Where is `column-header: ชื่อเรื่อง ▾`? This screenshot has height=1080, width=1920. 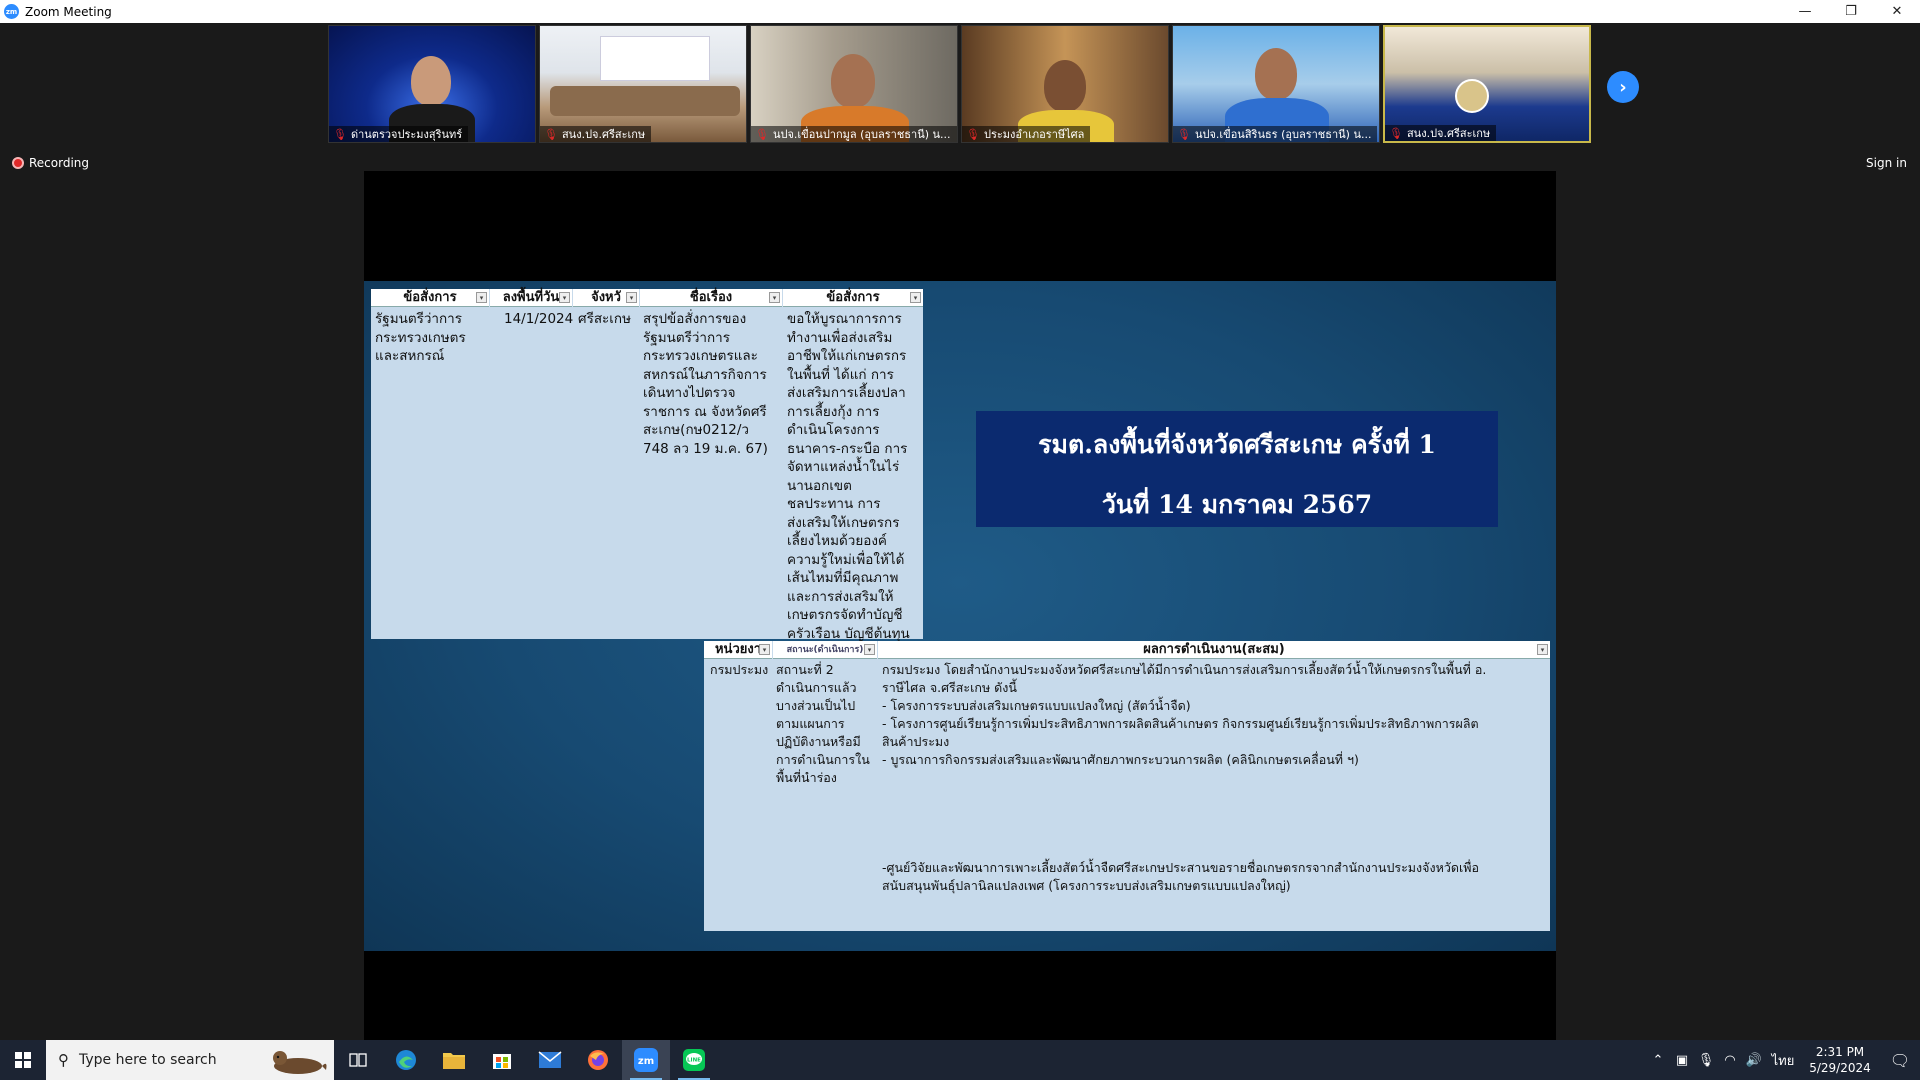
column-header: ชื่อเรื่อง ▾ is located at coordinates (711, 298).